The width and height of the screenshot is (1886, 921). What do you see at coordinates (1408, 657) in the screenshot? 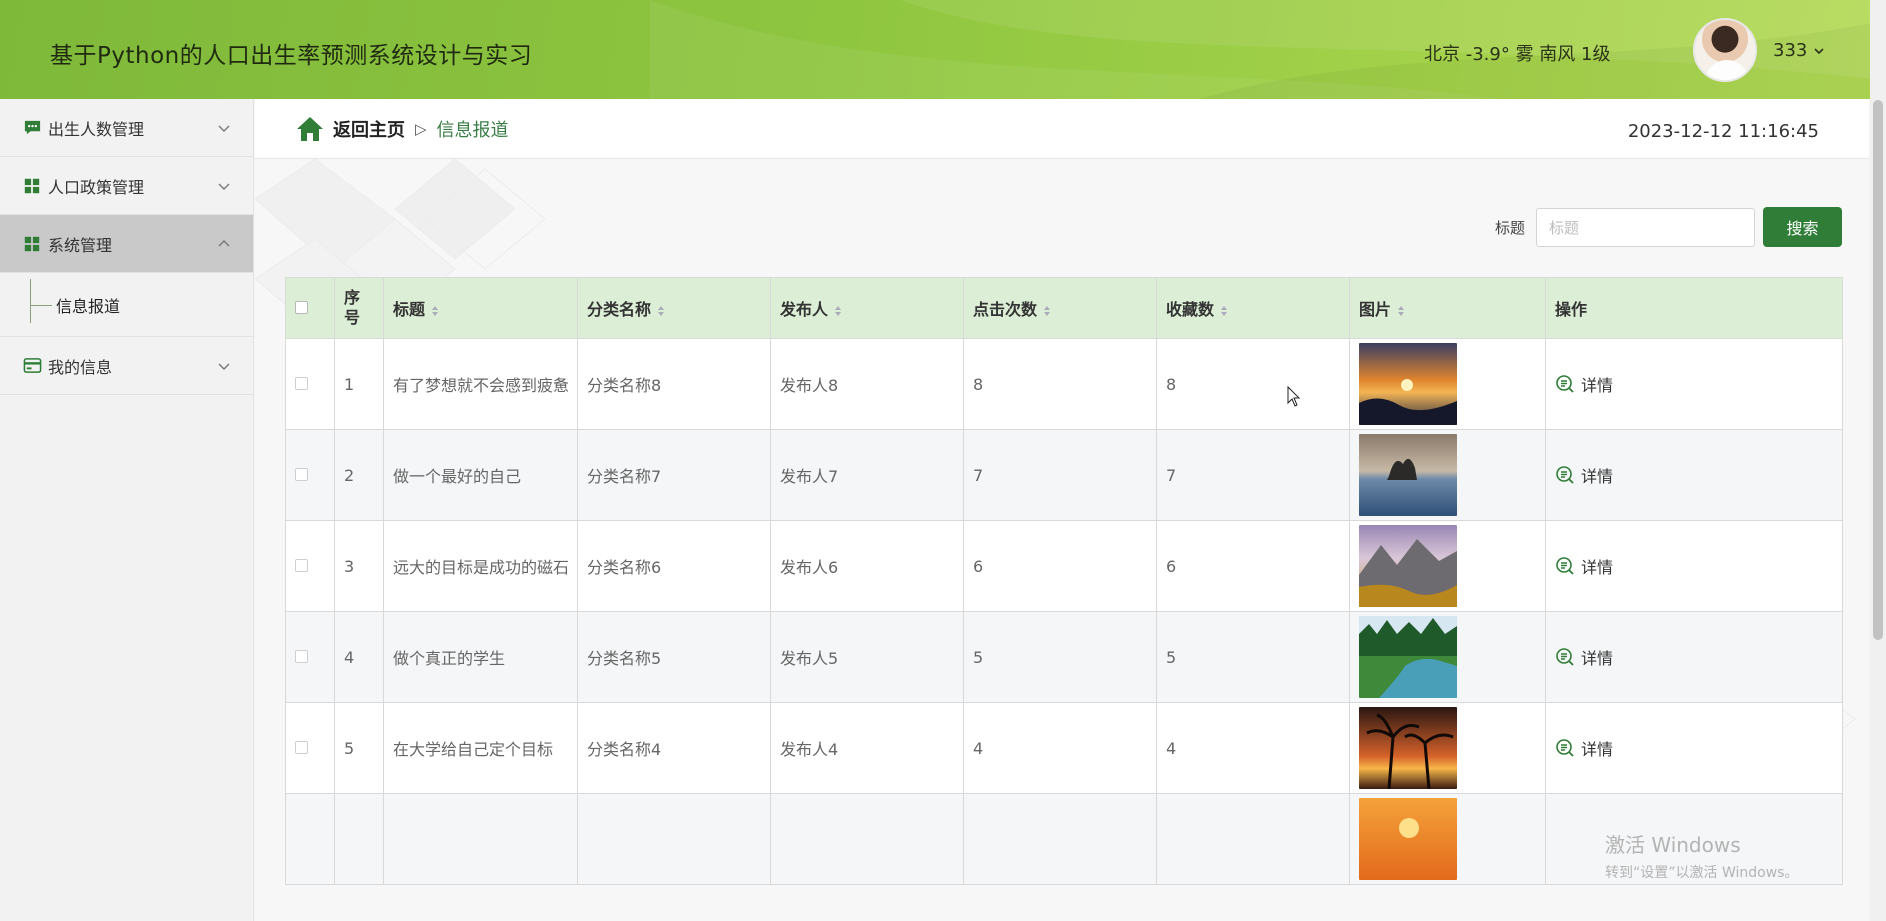
I see `forest-river-image` at bounding box center [1408, 657].